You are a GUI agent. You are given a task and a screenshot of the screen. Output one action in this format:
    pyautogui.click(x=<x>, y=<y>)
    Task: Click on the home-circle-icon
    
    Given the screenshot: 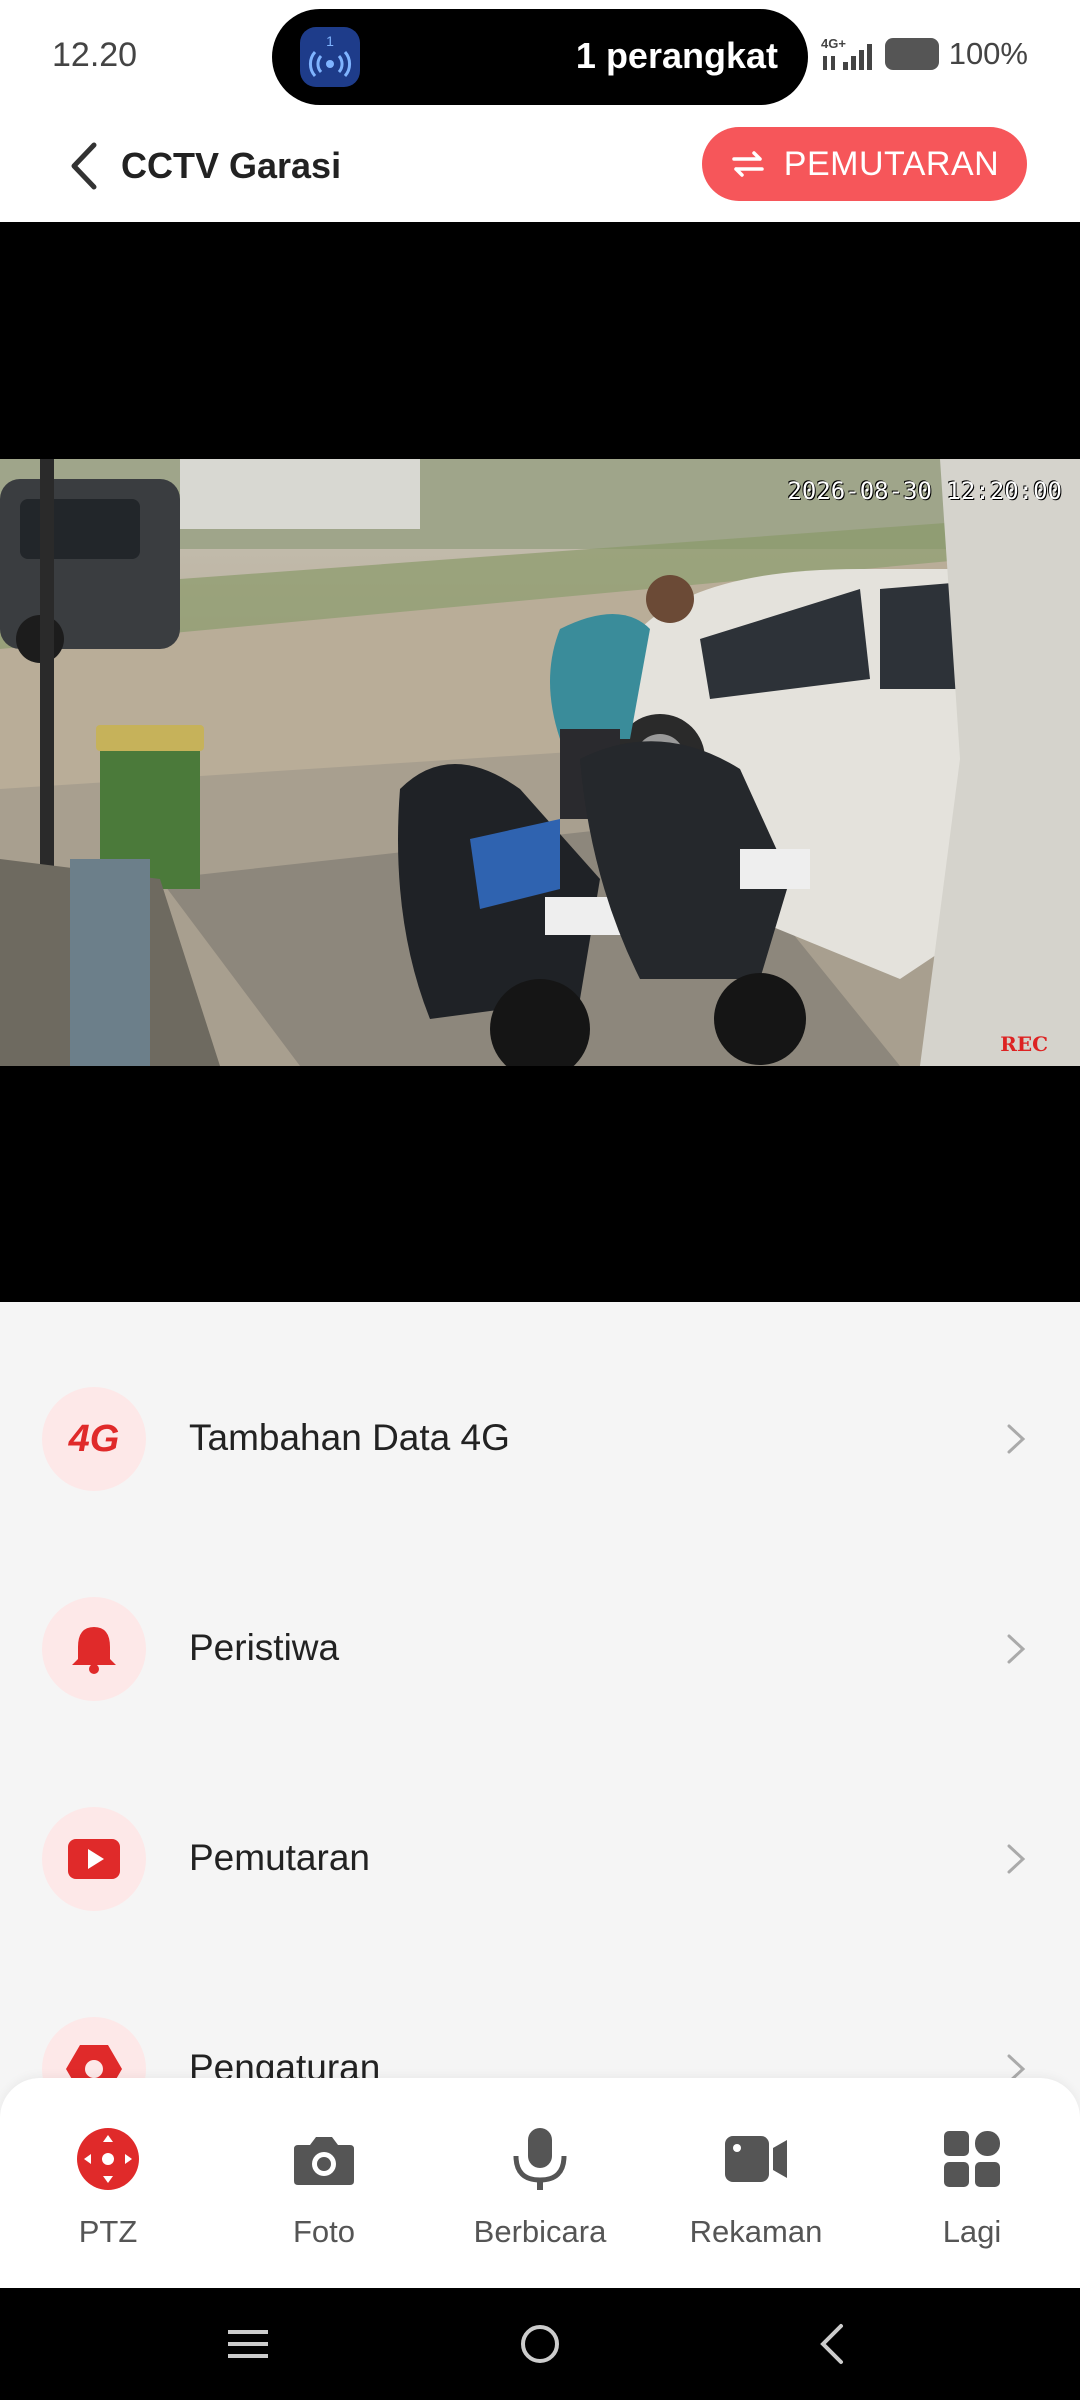 What is the action you would take?
    pyautogui.click(x=540, y=2344)
    